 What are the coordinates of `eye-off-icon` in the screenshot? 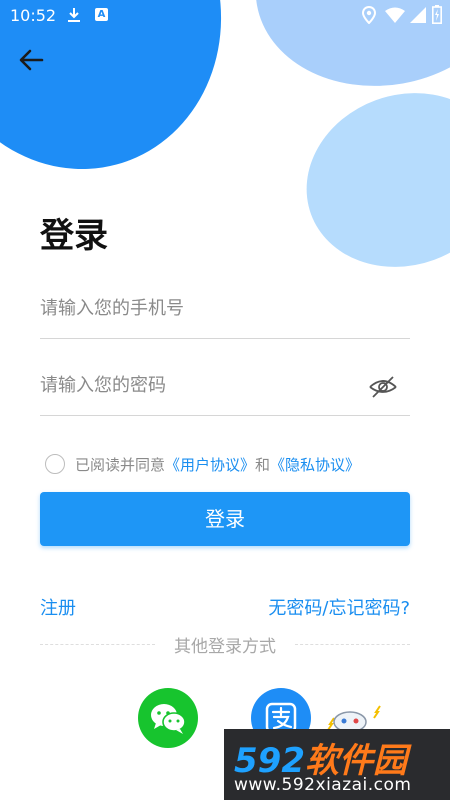 It's located at (383, 387).